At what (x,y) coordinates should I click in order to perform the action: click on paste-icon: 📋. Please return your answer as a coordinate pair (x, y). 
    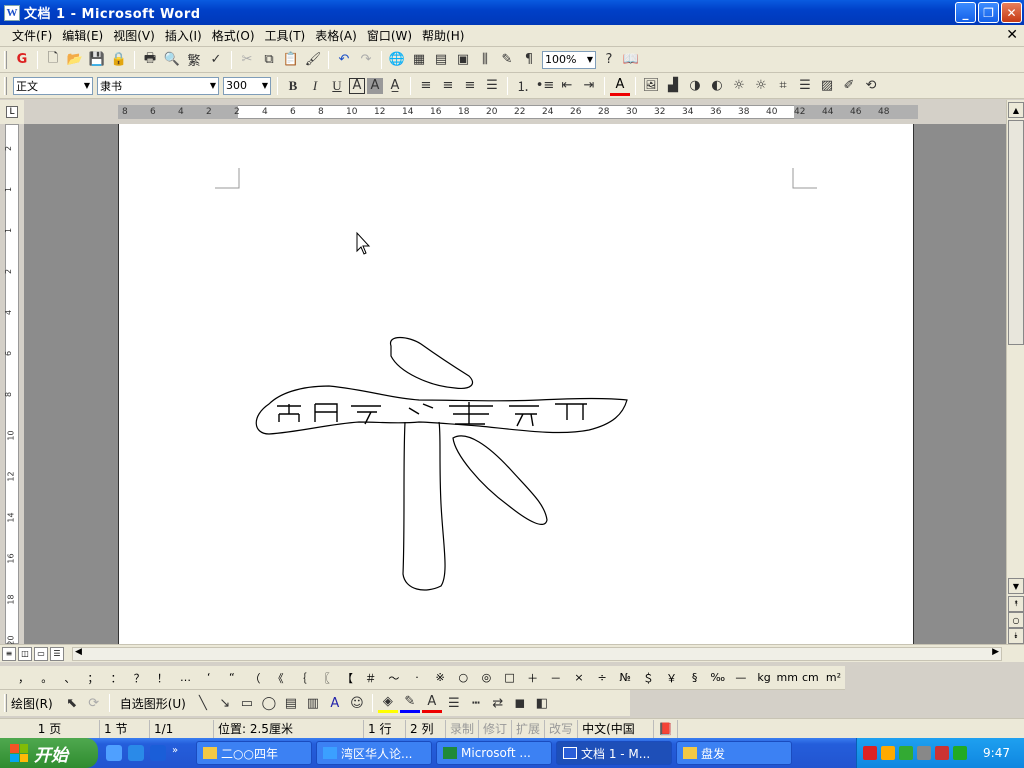
    Looking at the image, I should click on (291, 60).